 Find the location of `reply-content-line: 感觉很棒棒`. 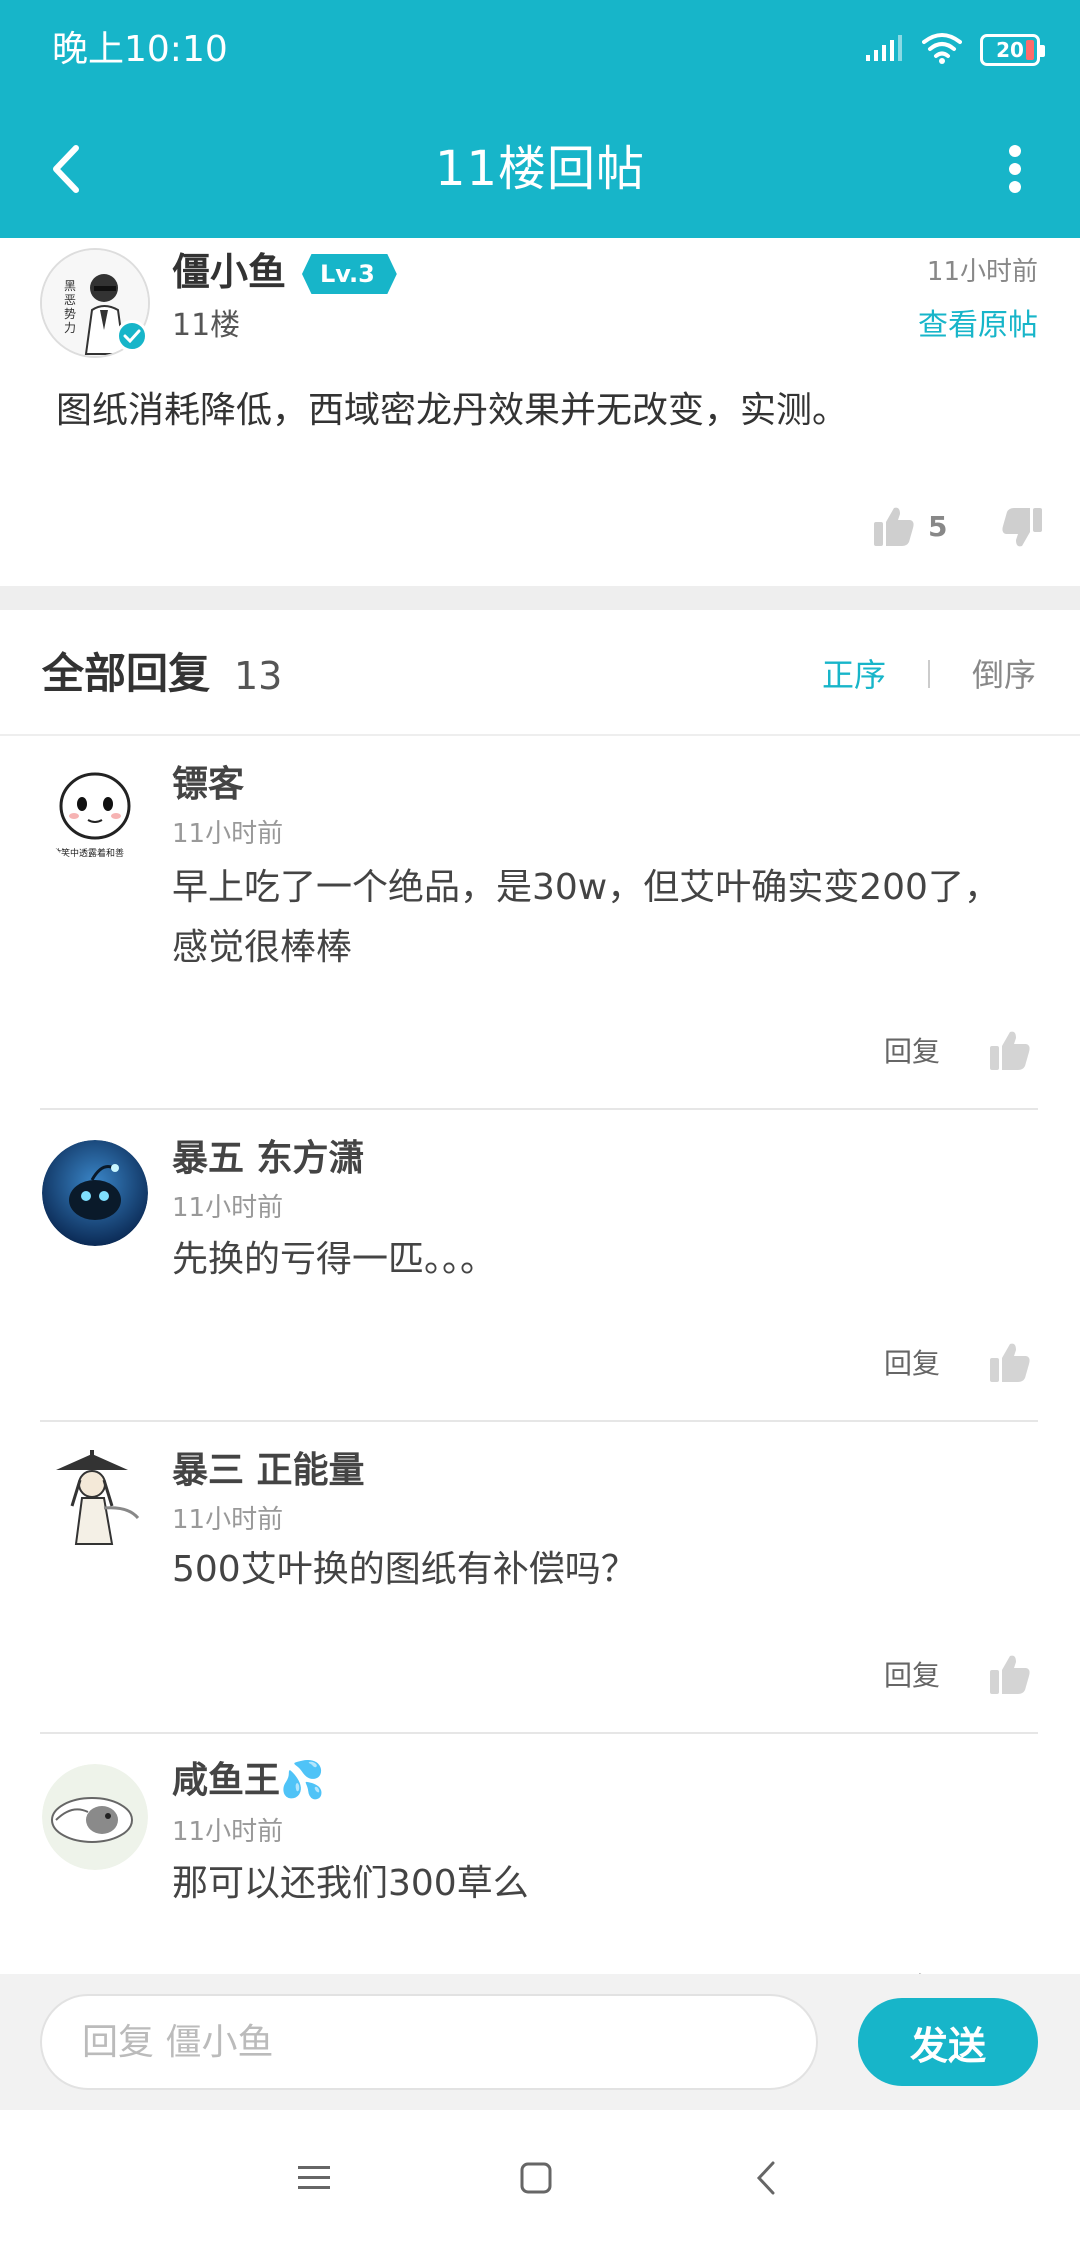

reply-content-line: 感觉很棒棒 is located at coordinates (262, 947).